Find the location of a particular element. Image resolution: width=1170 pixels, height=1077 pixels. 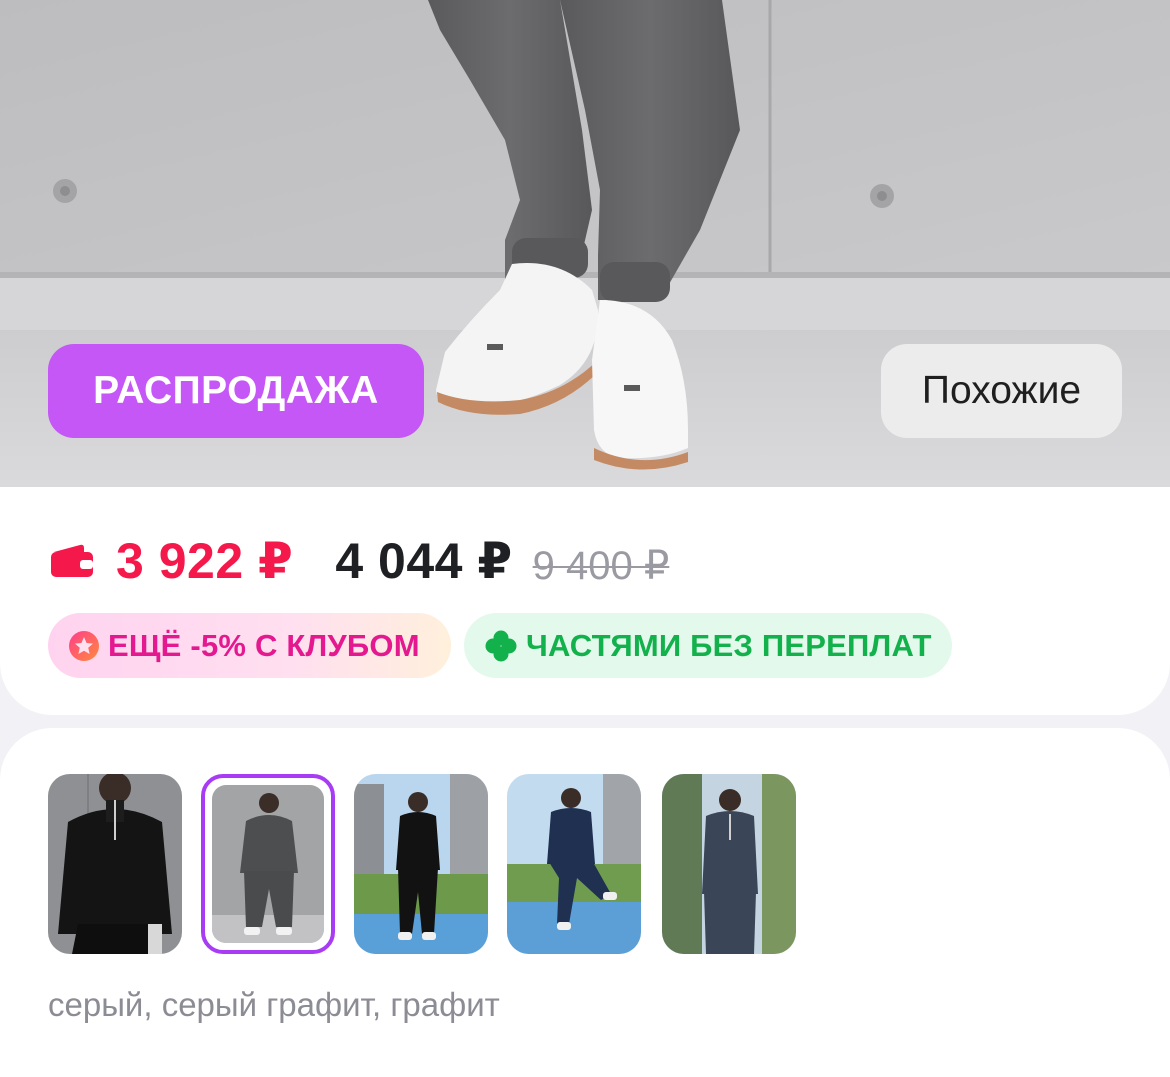

installments-chip: ЧАСТЯМИ БЕЗ ПЕРЕПЛАТ is located at coordinates (708, 645).